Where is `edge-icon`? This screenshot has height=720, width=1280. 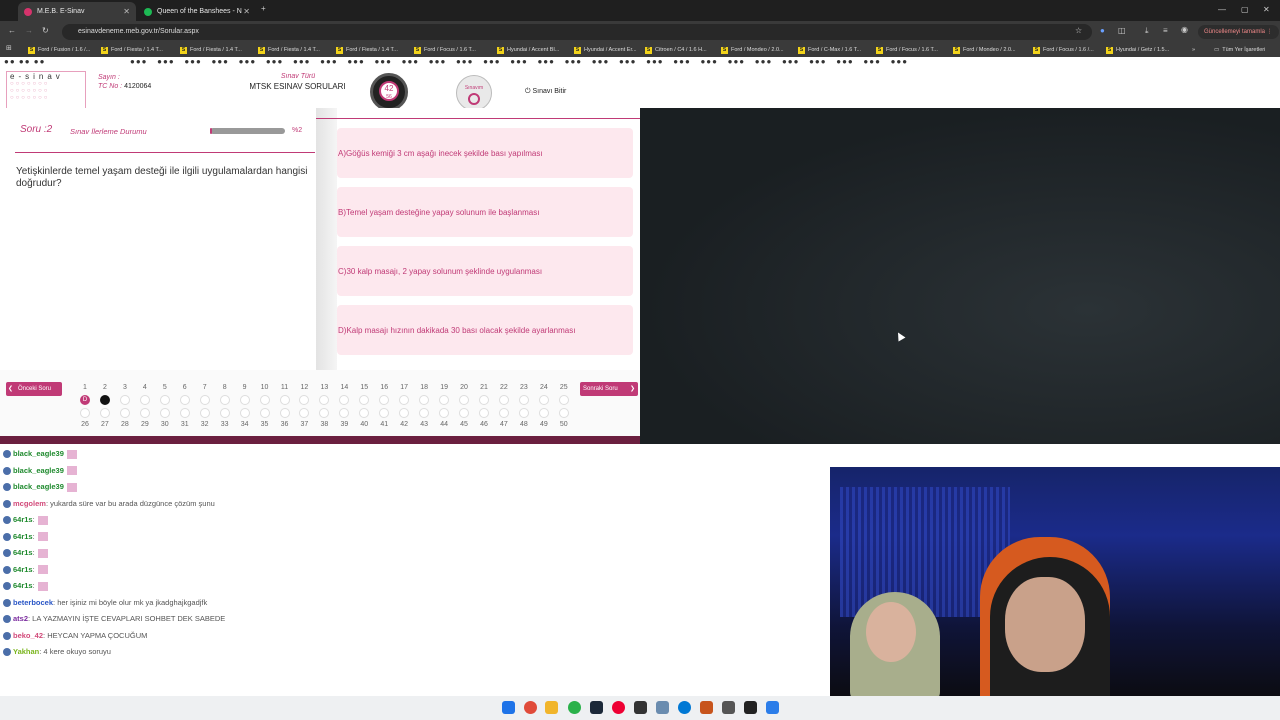 edge-icon is located at coordinates (684, 707).